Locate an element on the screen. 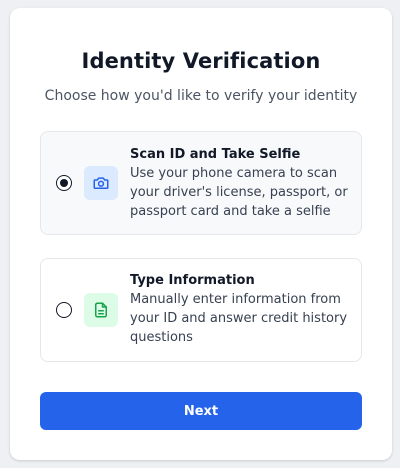 This screenshot has height=468, width=400. document-icon is located at coordinates (101, 310).